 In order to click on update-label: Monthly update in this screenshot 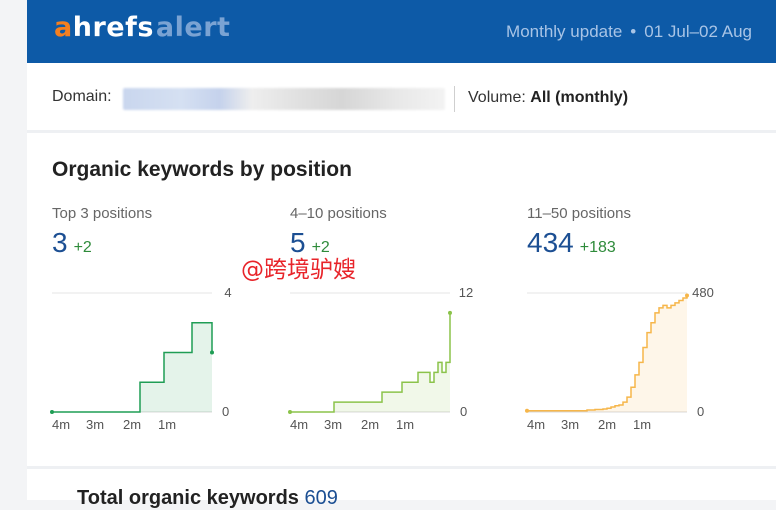, I will do `click(564, 31)`.